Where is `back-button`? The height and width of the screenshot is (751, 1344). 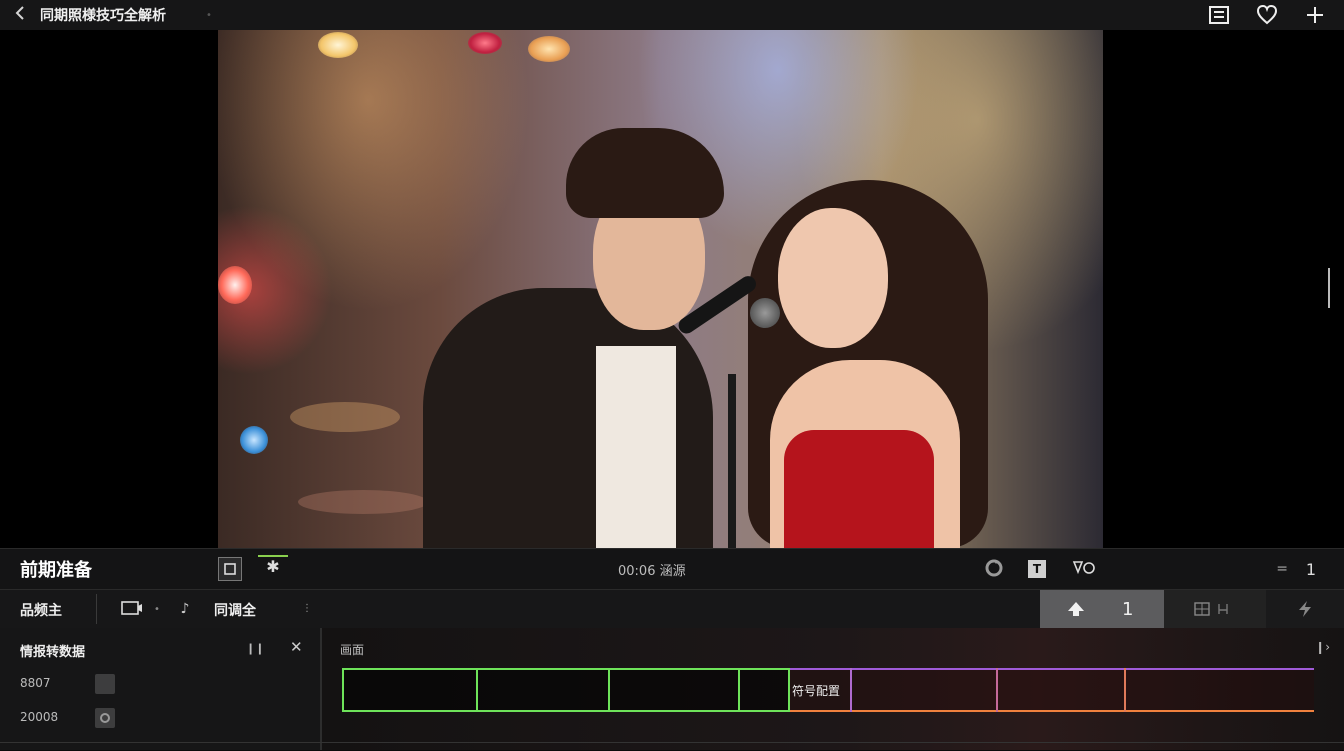 back-button is located at coordinates (20, 15).